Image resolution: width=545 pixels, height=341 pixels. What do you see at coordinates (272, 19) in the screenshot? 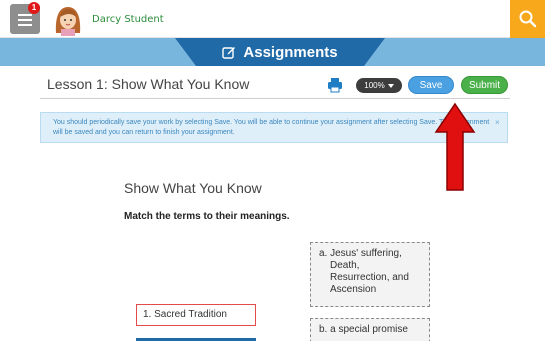
I see `top-bar: 1 Darcy Student` at bounding box center [272, 19].